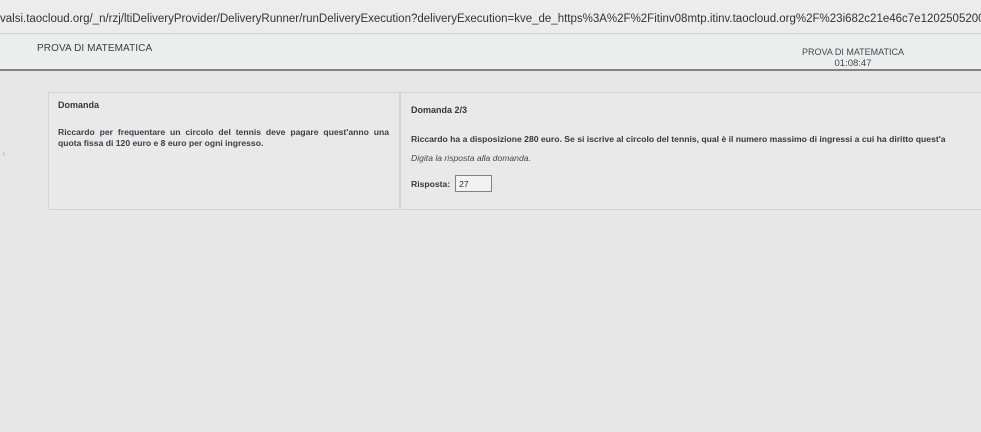 This screenshot has height=432, width=981. I want to click on question-instruction: Digita la risposta alla domanda., so click(471, 158).